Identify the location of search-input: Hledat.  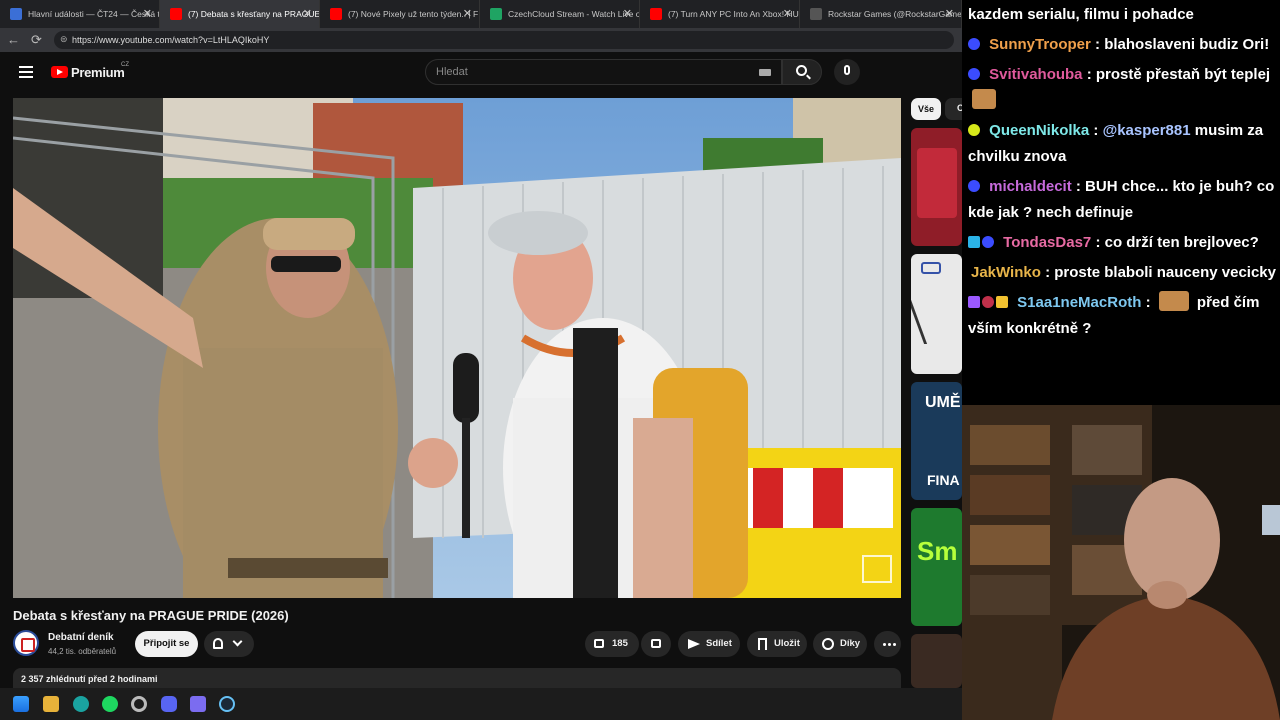
(603, 72).